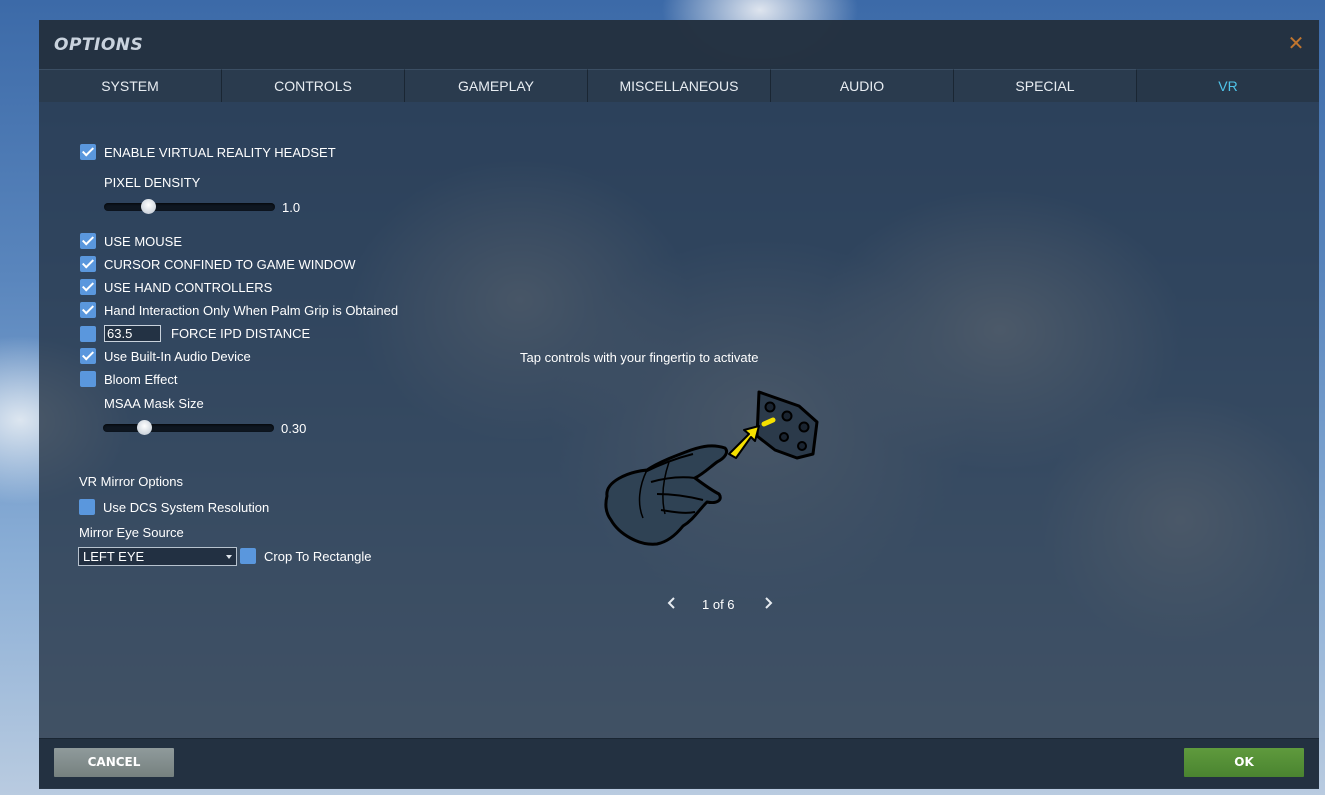  What do you see at coordinates (177, 356) in the screenshot?
I see `builtin-audio-label: Use Built-In Audio Device` at bounding box center [177, 356].